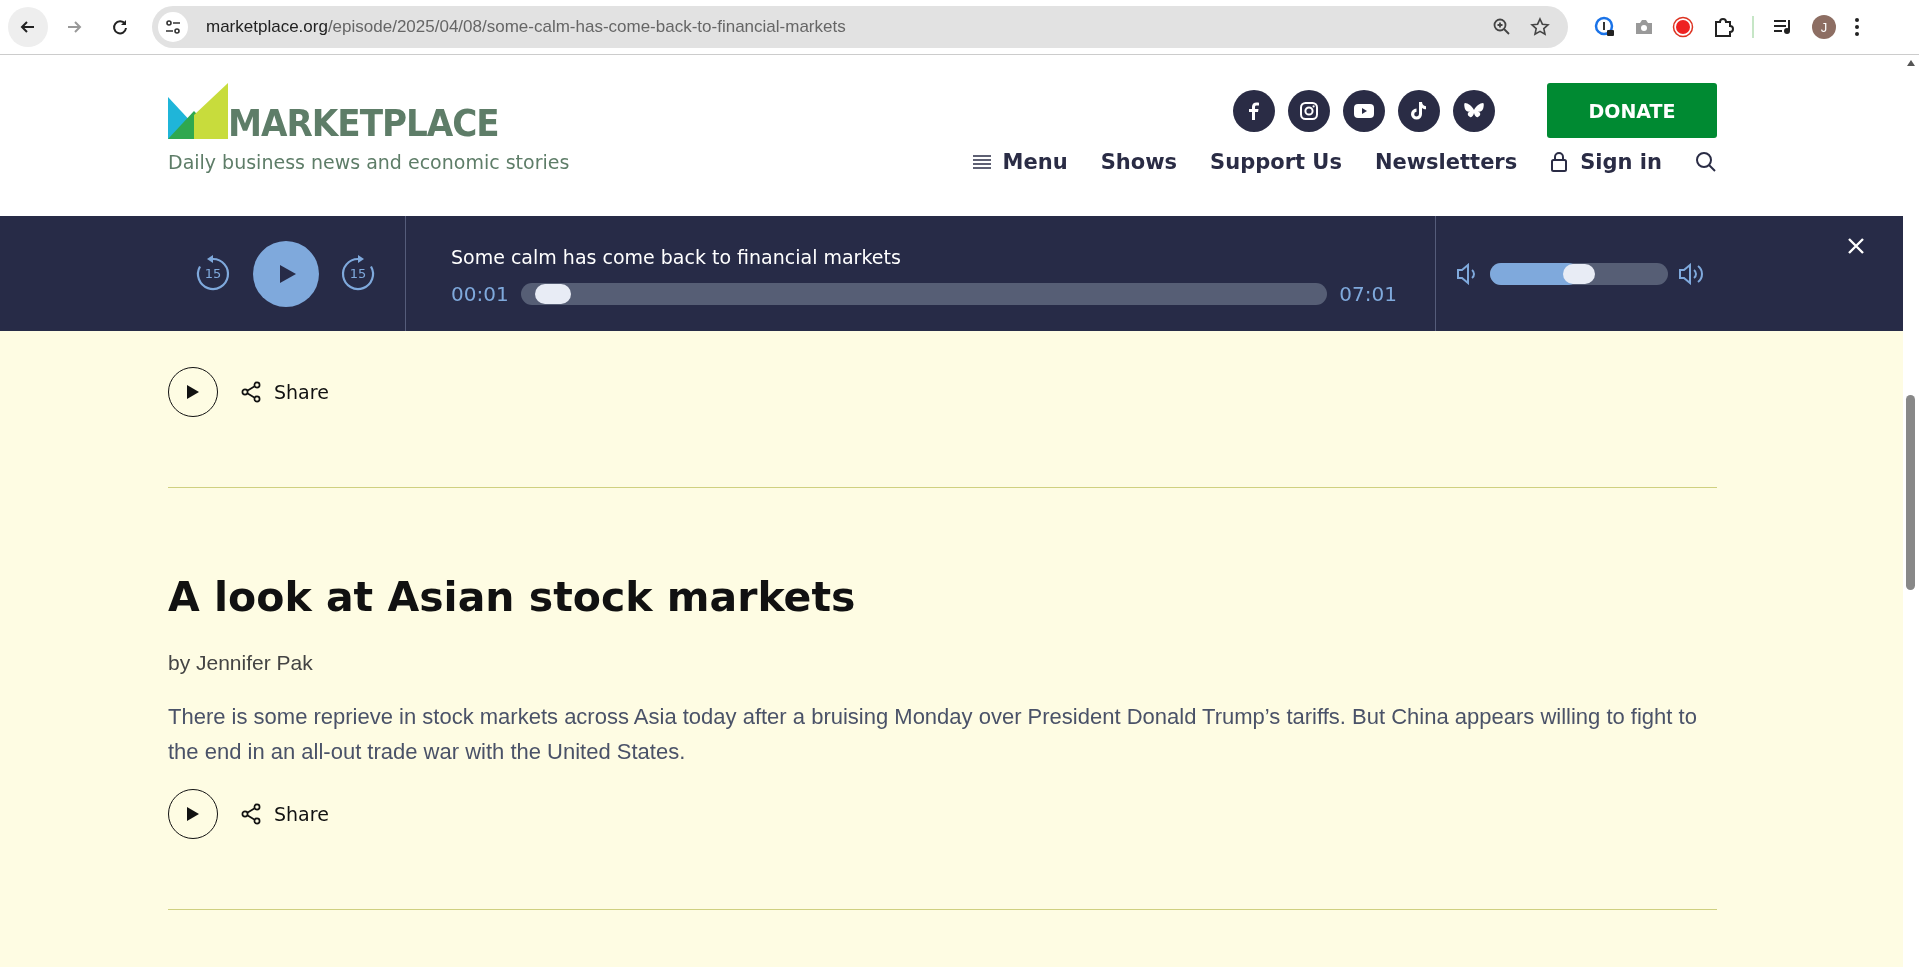 The image size is (1919, 967). Describe the element at coordinates (358, 273) in the screenshot. I see `skip-forward-button: 15` at that location.